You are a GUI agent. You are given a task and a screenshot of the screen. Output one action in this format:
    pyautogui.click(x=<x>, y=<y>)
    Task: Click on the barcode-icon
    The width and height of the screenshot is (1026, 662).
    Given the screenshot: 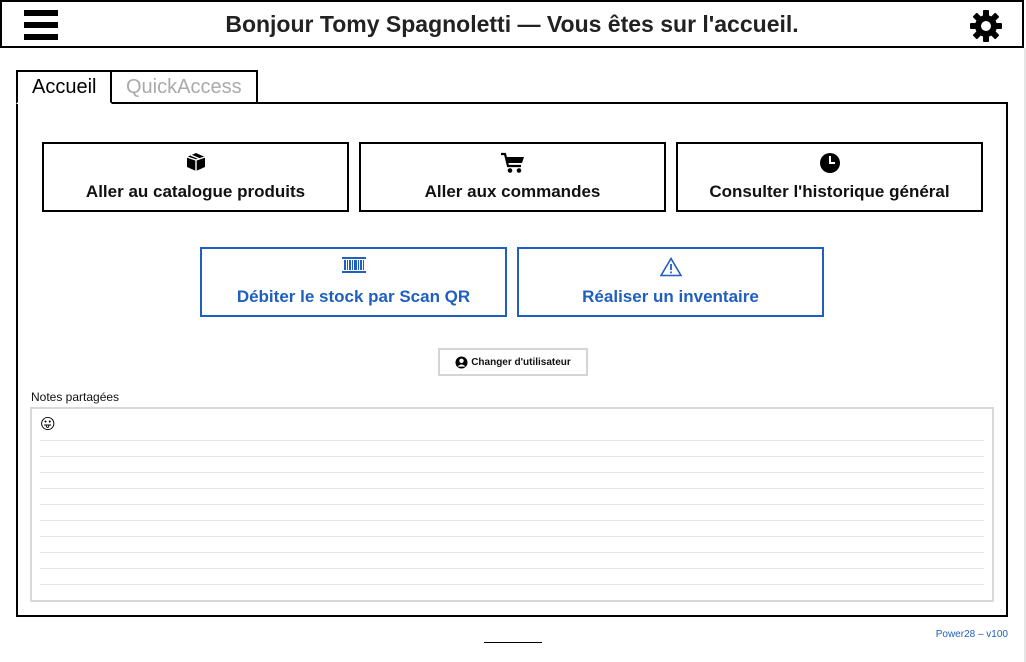 What is the action you would take?
    pyautogui.click(x=353, y=268)
    